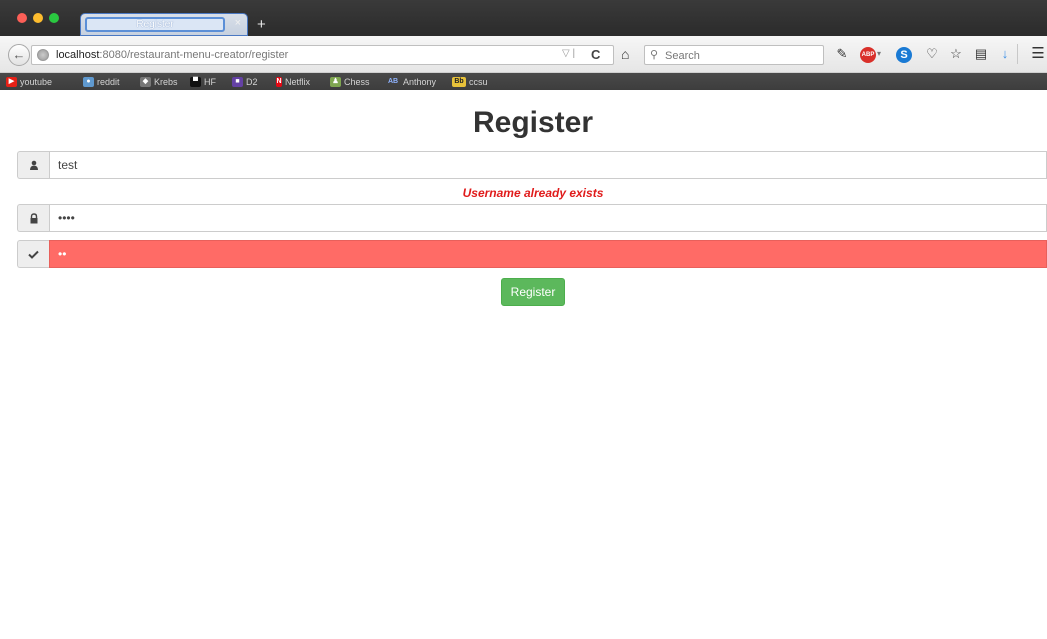  I want to click on s-icon: S, so click(904, 55).